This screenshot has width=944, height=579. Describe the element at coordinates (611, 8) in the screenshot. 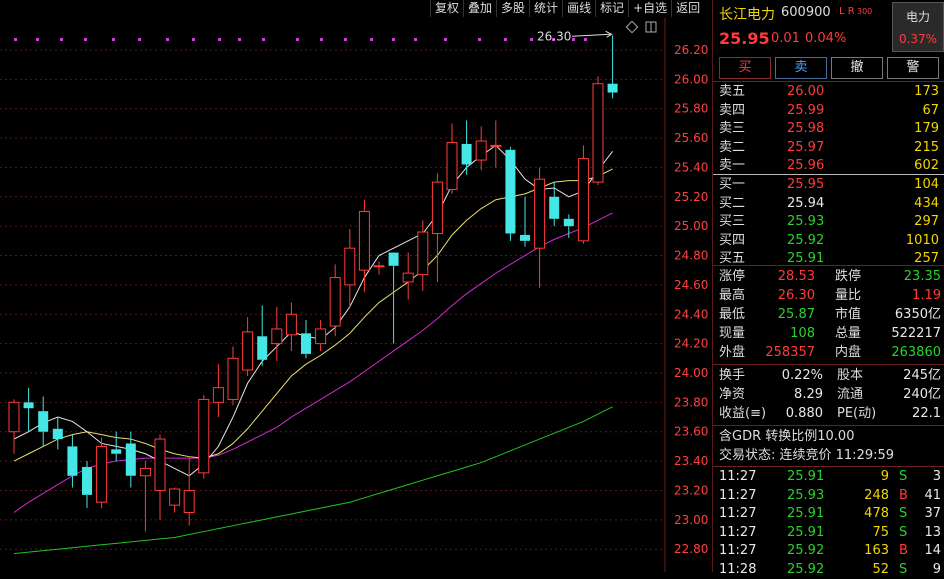

I see `toolbar-item-5: 标记` at that location.